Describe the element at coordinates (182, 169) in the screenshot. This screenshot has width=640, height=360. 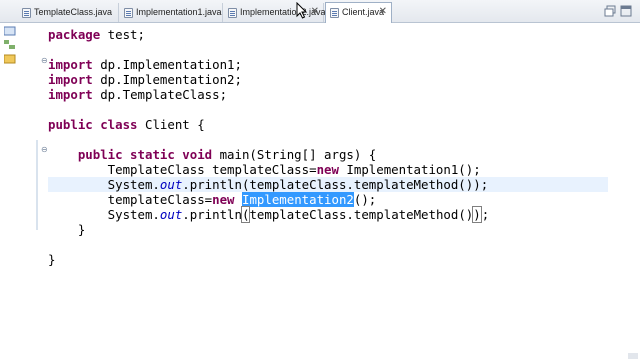
I see `code-text: TemplateClass templateClass=` at that location.